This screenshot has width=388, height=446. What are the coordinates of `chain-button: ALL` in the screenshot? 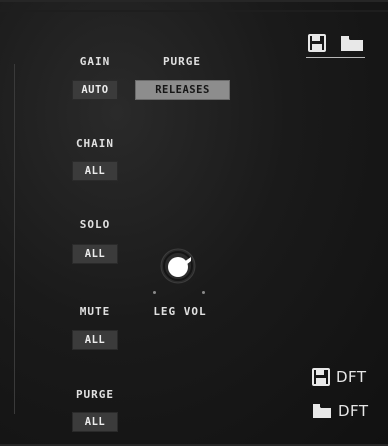 It's located at (95, 171).